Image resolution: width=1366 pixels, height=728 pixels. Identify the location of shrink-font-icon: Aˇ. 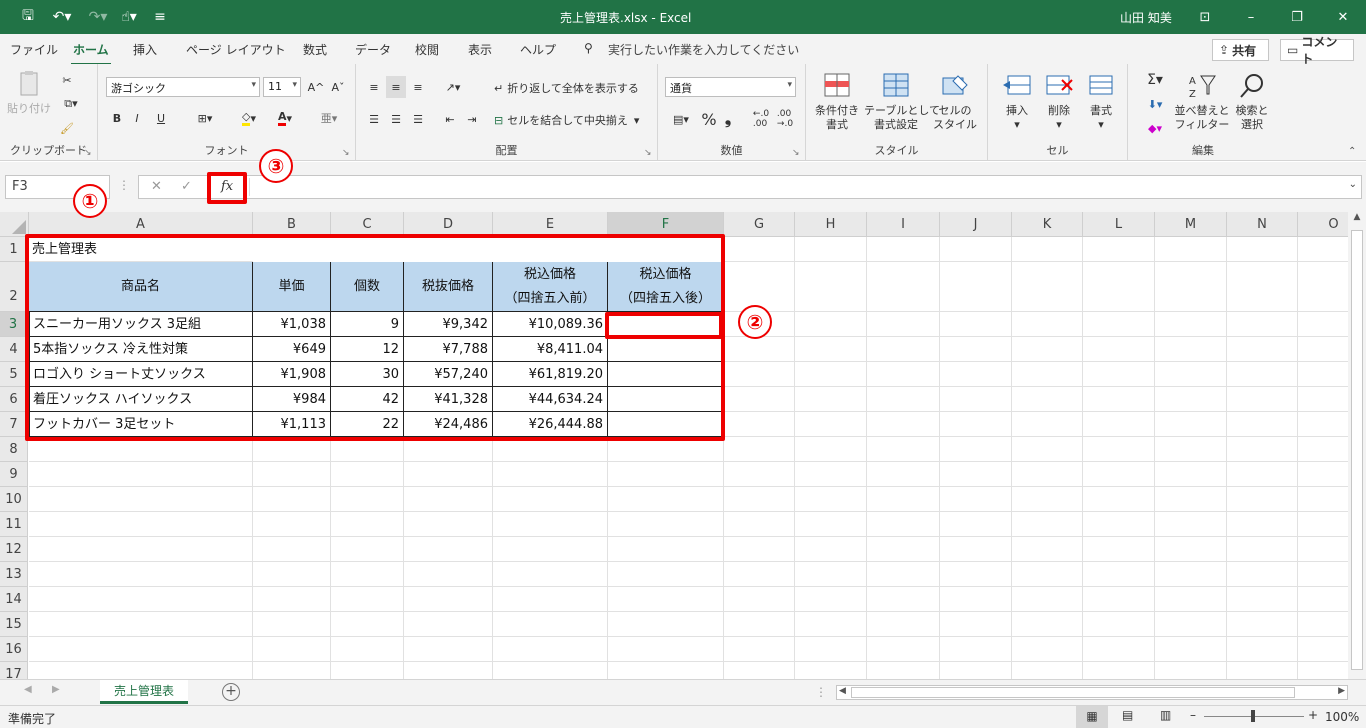
(338, 87).